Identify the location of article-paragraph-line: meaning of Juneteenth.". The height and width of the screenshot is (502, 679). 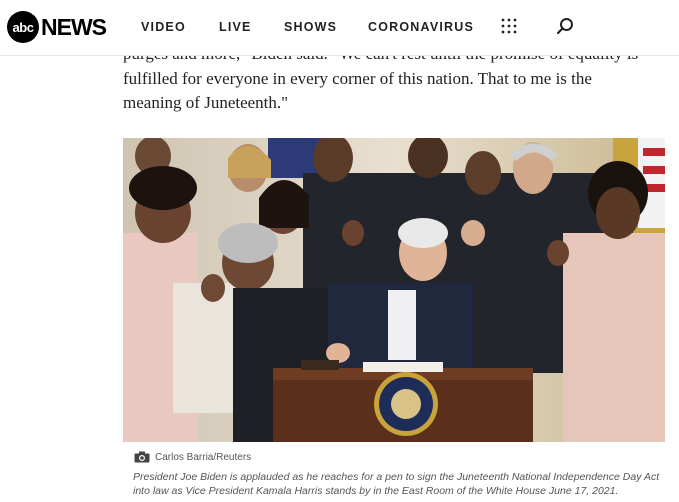
(206, 102).